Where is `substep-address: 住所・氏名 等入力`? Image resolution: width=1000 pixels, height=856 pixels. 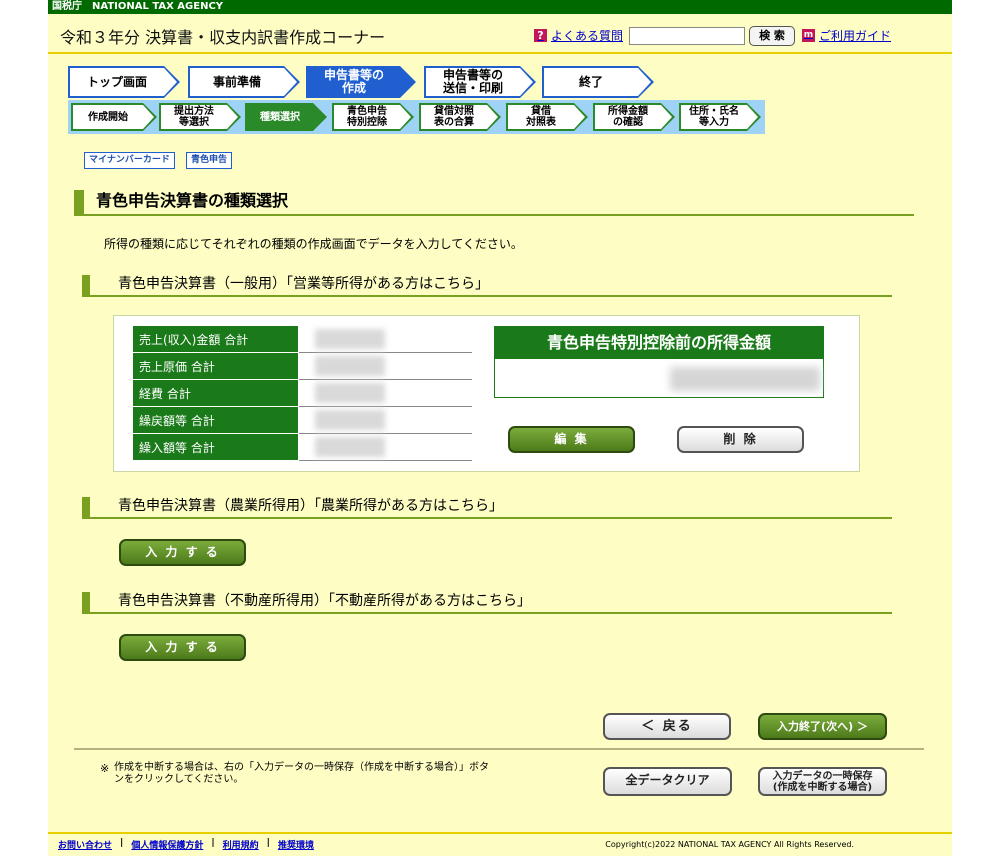 substep-address: 住所・氏名 等入力 is located at coordinates (720, 117).